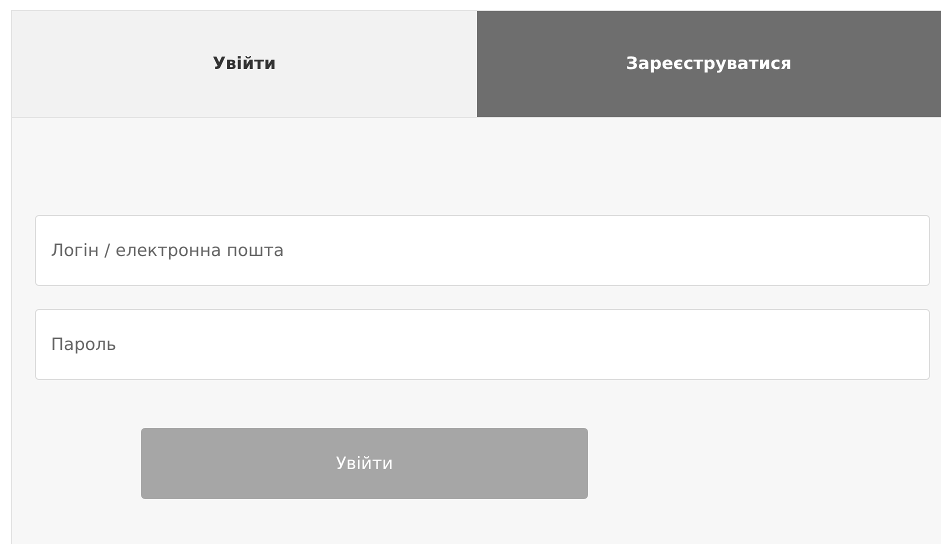 The width and height of the screenshot is (941, 544). What do you see at coordinates (482, 344) in the screenshot?
I see `password-field: Пароль` at bounding box center [482, 344].